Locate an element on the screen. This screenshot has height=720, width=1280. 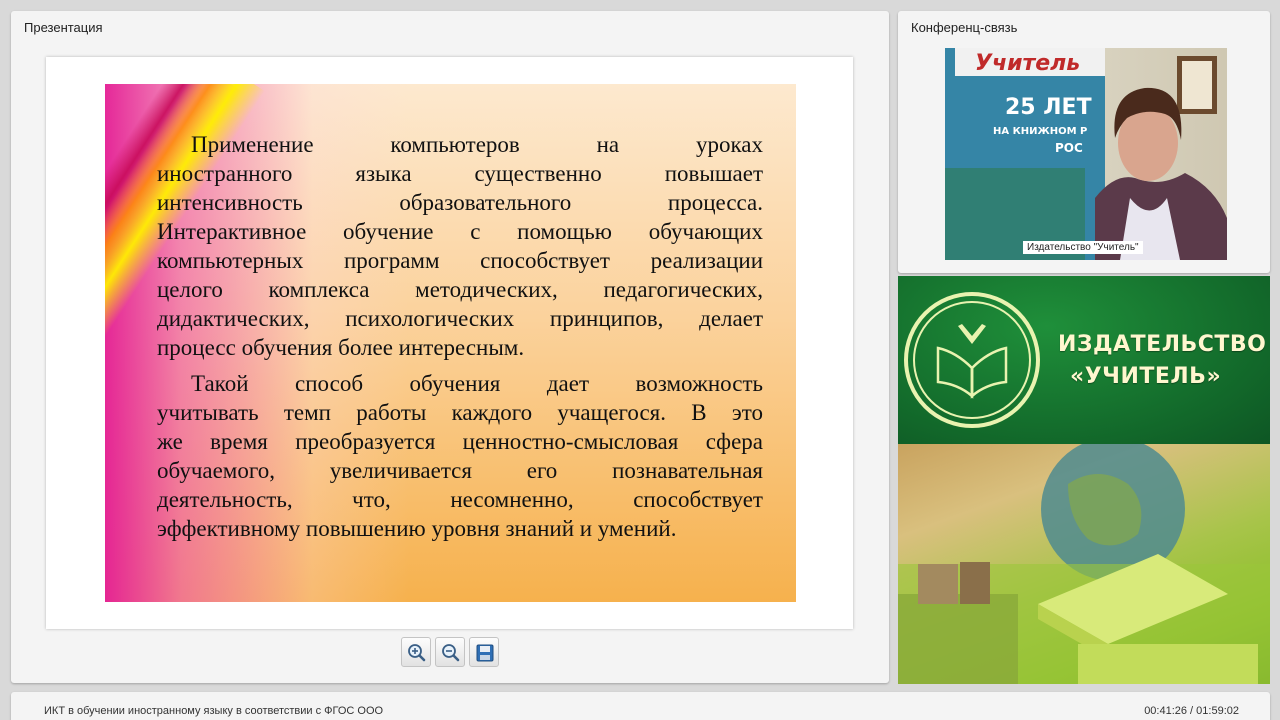
brand-books-image is located at coordinates (1084, 560).